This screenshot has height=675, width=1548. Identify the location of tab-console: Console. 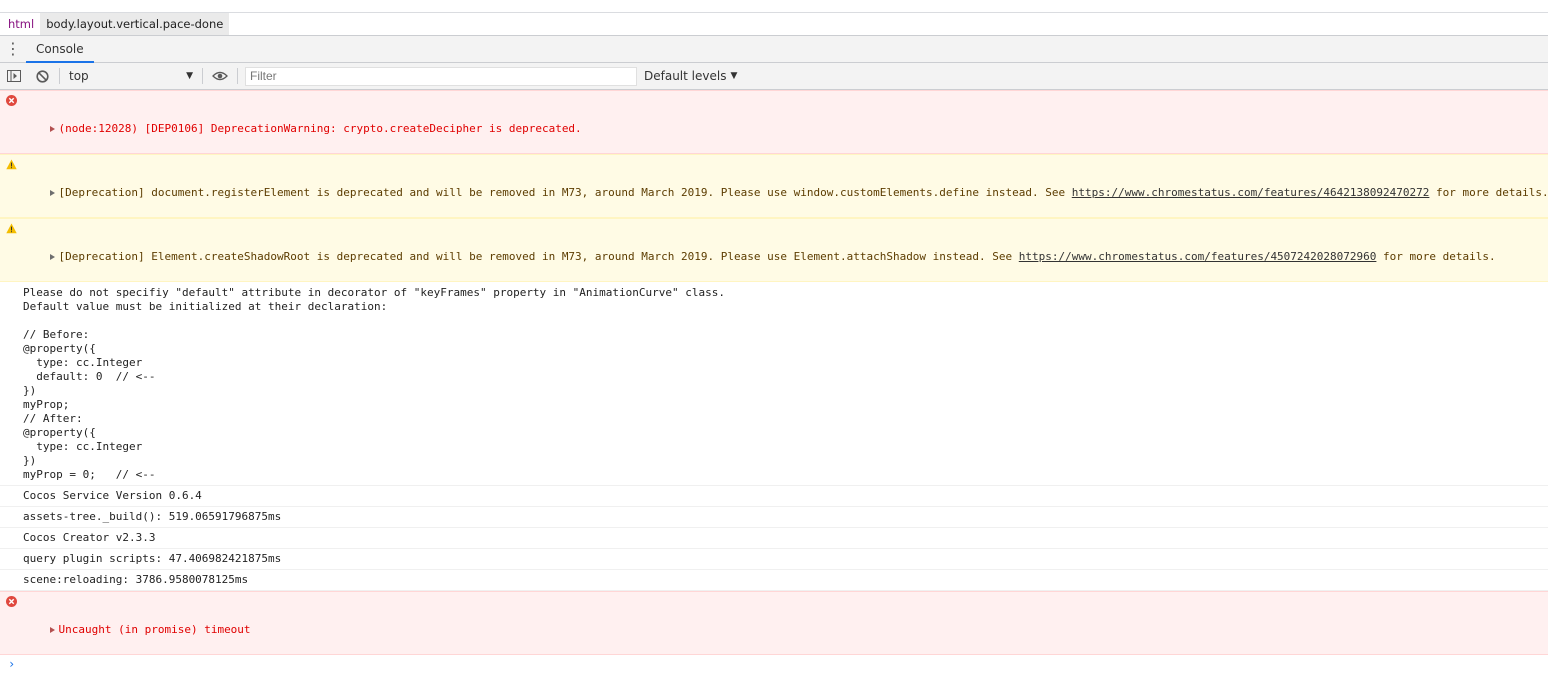
(60, 49).